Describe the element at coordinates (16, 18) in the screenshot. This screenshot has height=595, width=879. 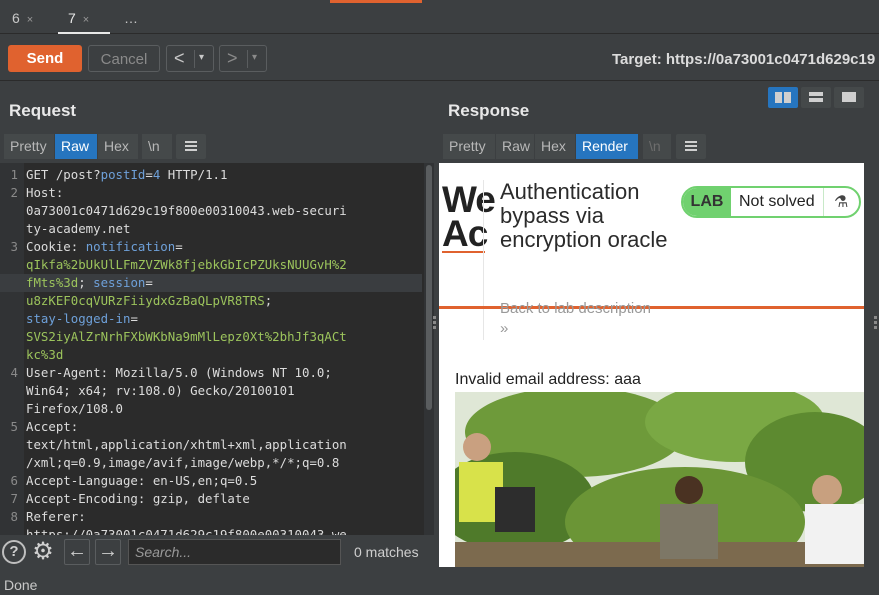
I see `tab-label: 6` at that location.